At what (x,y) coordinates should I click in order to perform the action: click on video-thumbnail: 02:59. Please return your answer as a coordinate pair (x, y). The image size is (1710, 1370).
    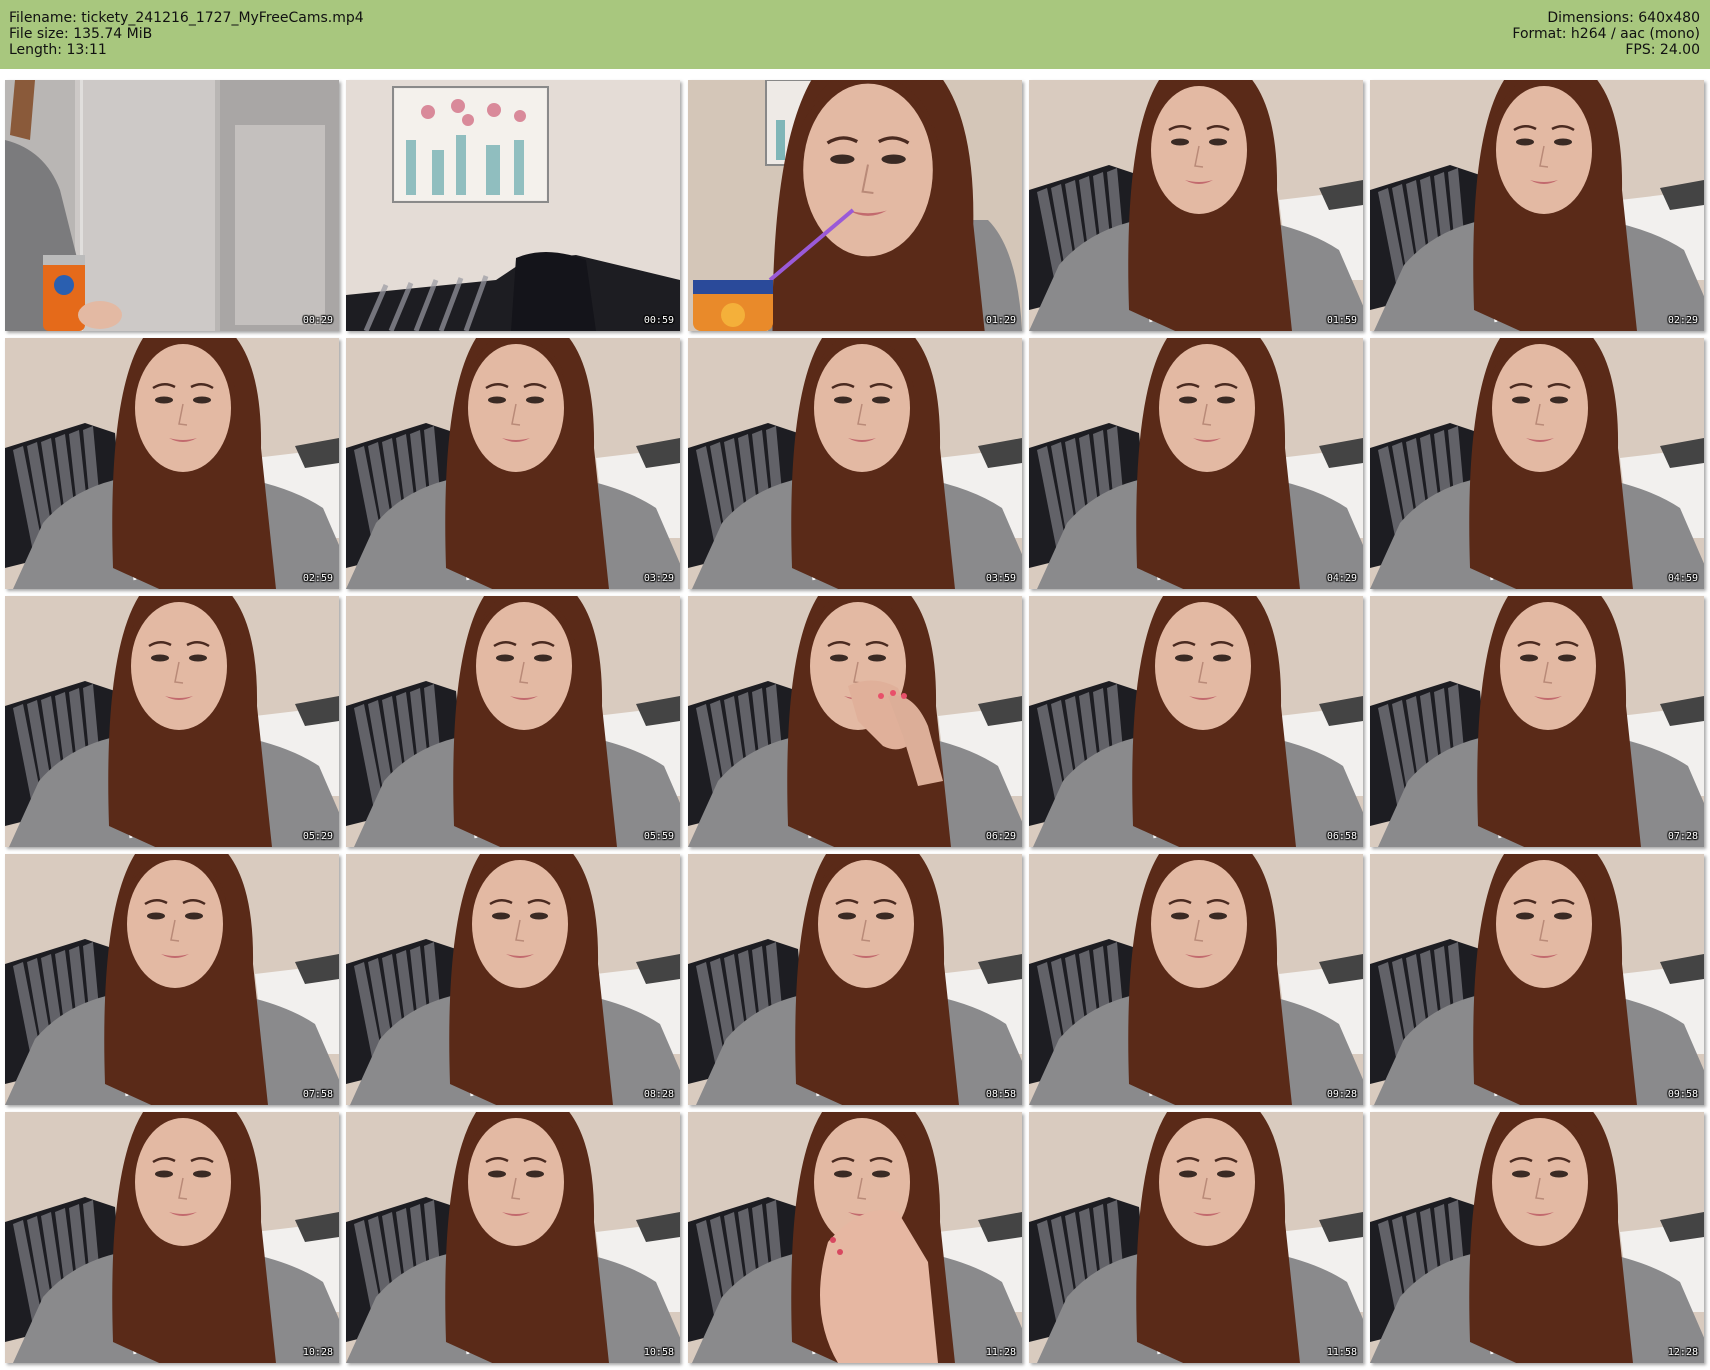
    Looking at the image, I should click on (172, 463).